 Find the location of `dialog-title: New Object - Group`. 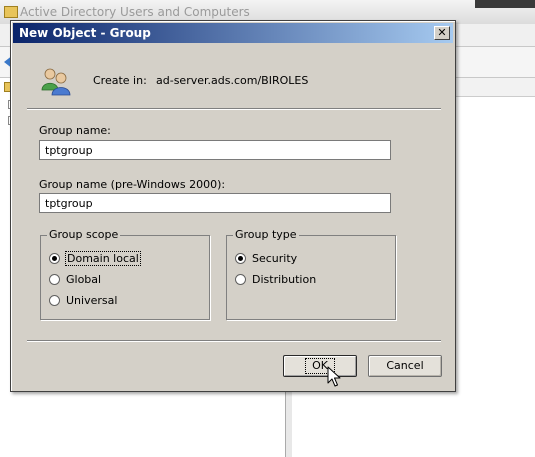

dialog-title: New Object - Group is located at coordinates (85, 33).